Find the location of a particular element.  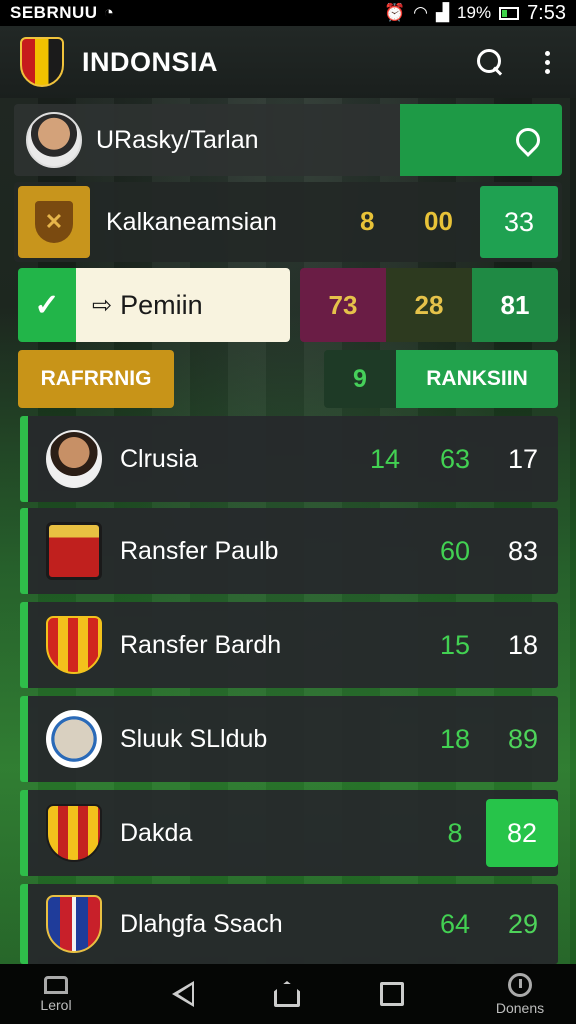

check-icon: ✓ is located at coordinates (47, 305).